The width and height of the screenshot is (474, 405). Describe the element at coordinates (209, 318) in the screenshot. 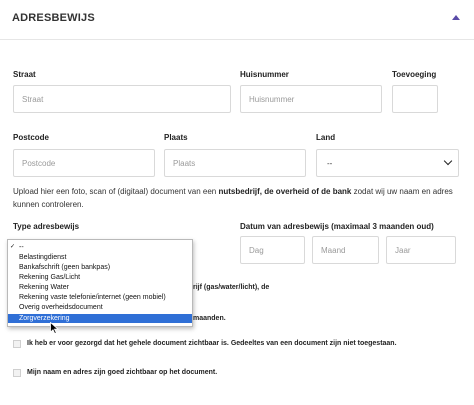

I see `check-text-partial-2: maanden.` at that location.